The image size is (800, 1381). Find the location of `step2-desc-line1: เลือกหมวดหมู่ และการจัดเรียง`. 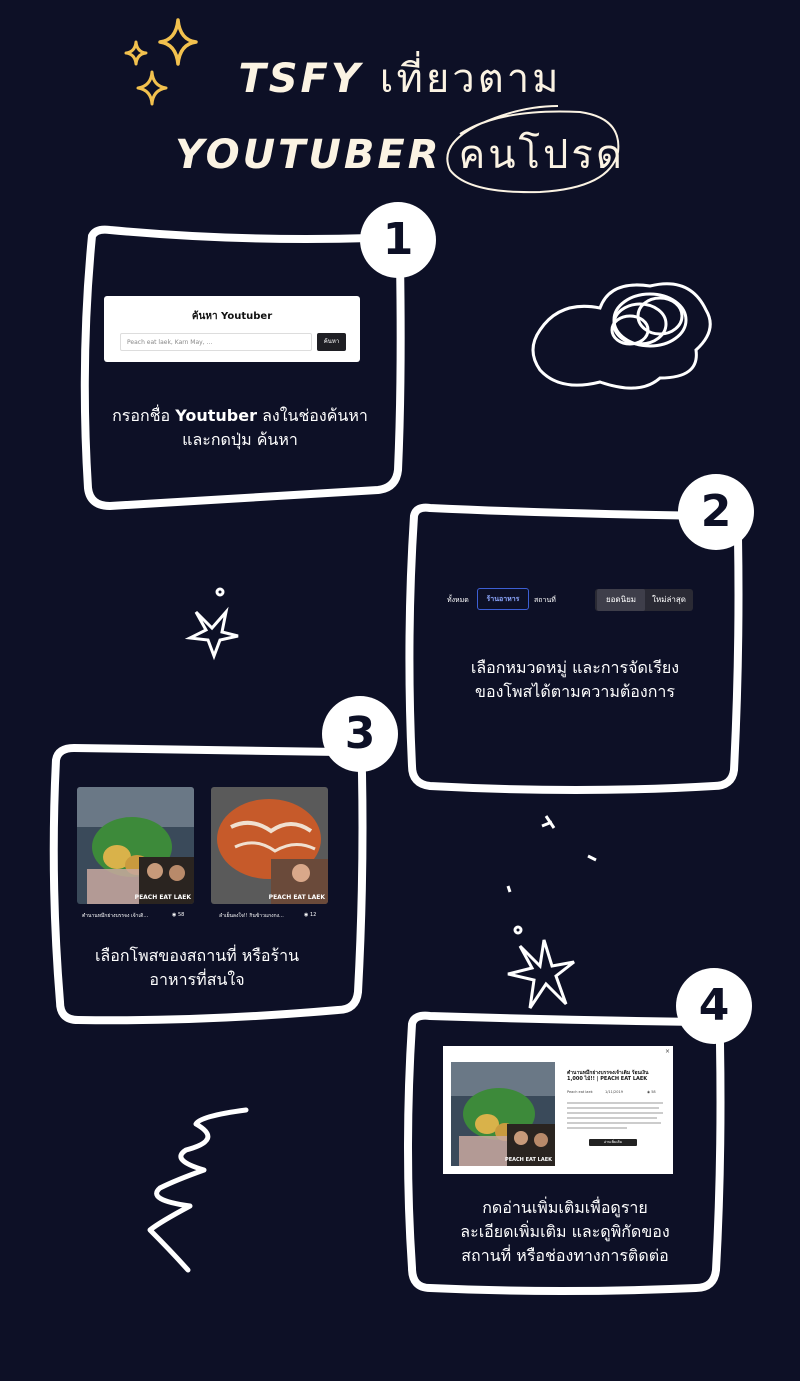

step2-desc-line1: เลือกหมวดหมู่ และการจัดเรียง is located at coordinates (575, 667).